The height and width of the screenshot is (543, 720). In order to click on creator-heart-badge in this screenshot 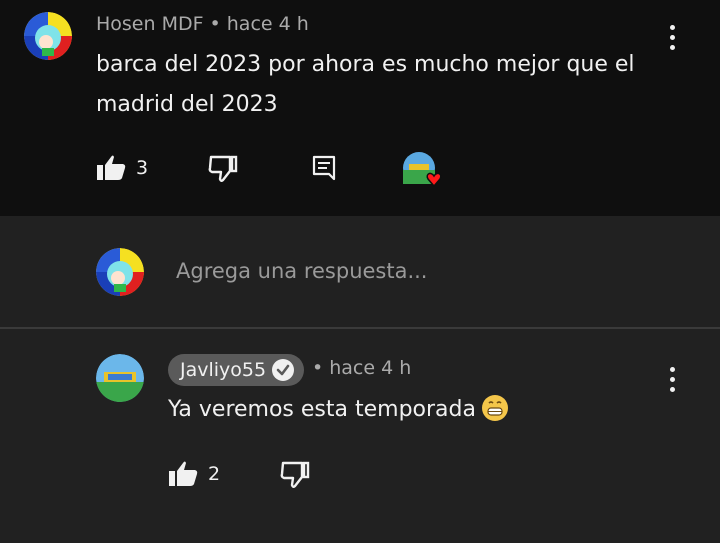, I will do `click(425, 171)`.